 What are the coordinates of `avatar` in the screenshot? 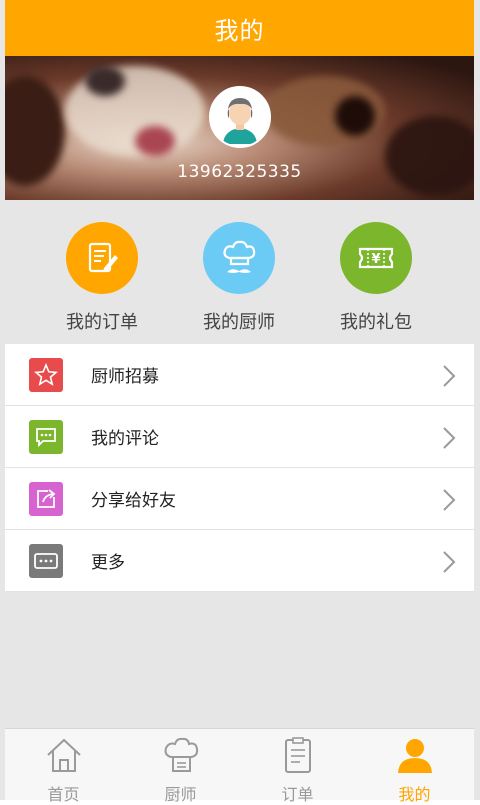 It's located at (240, 117).